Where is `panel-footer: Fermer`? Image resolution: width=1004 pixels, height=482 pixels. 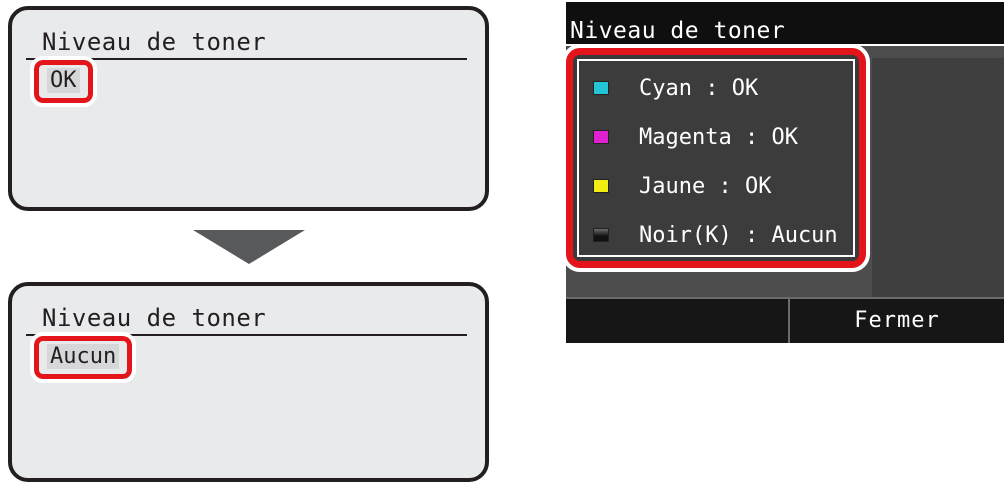 panel-footer: Fermer is located at coordinates (785, 320).